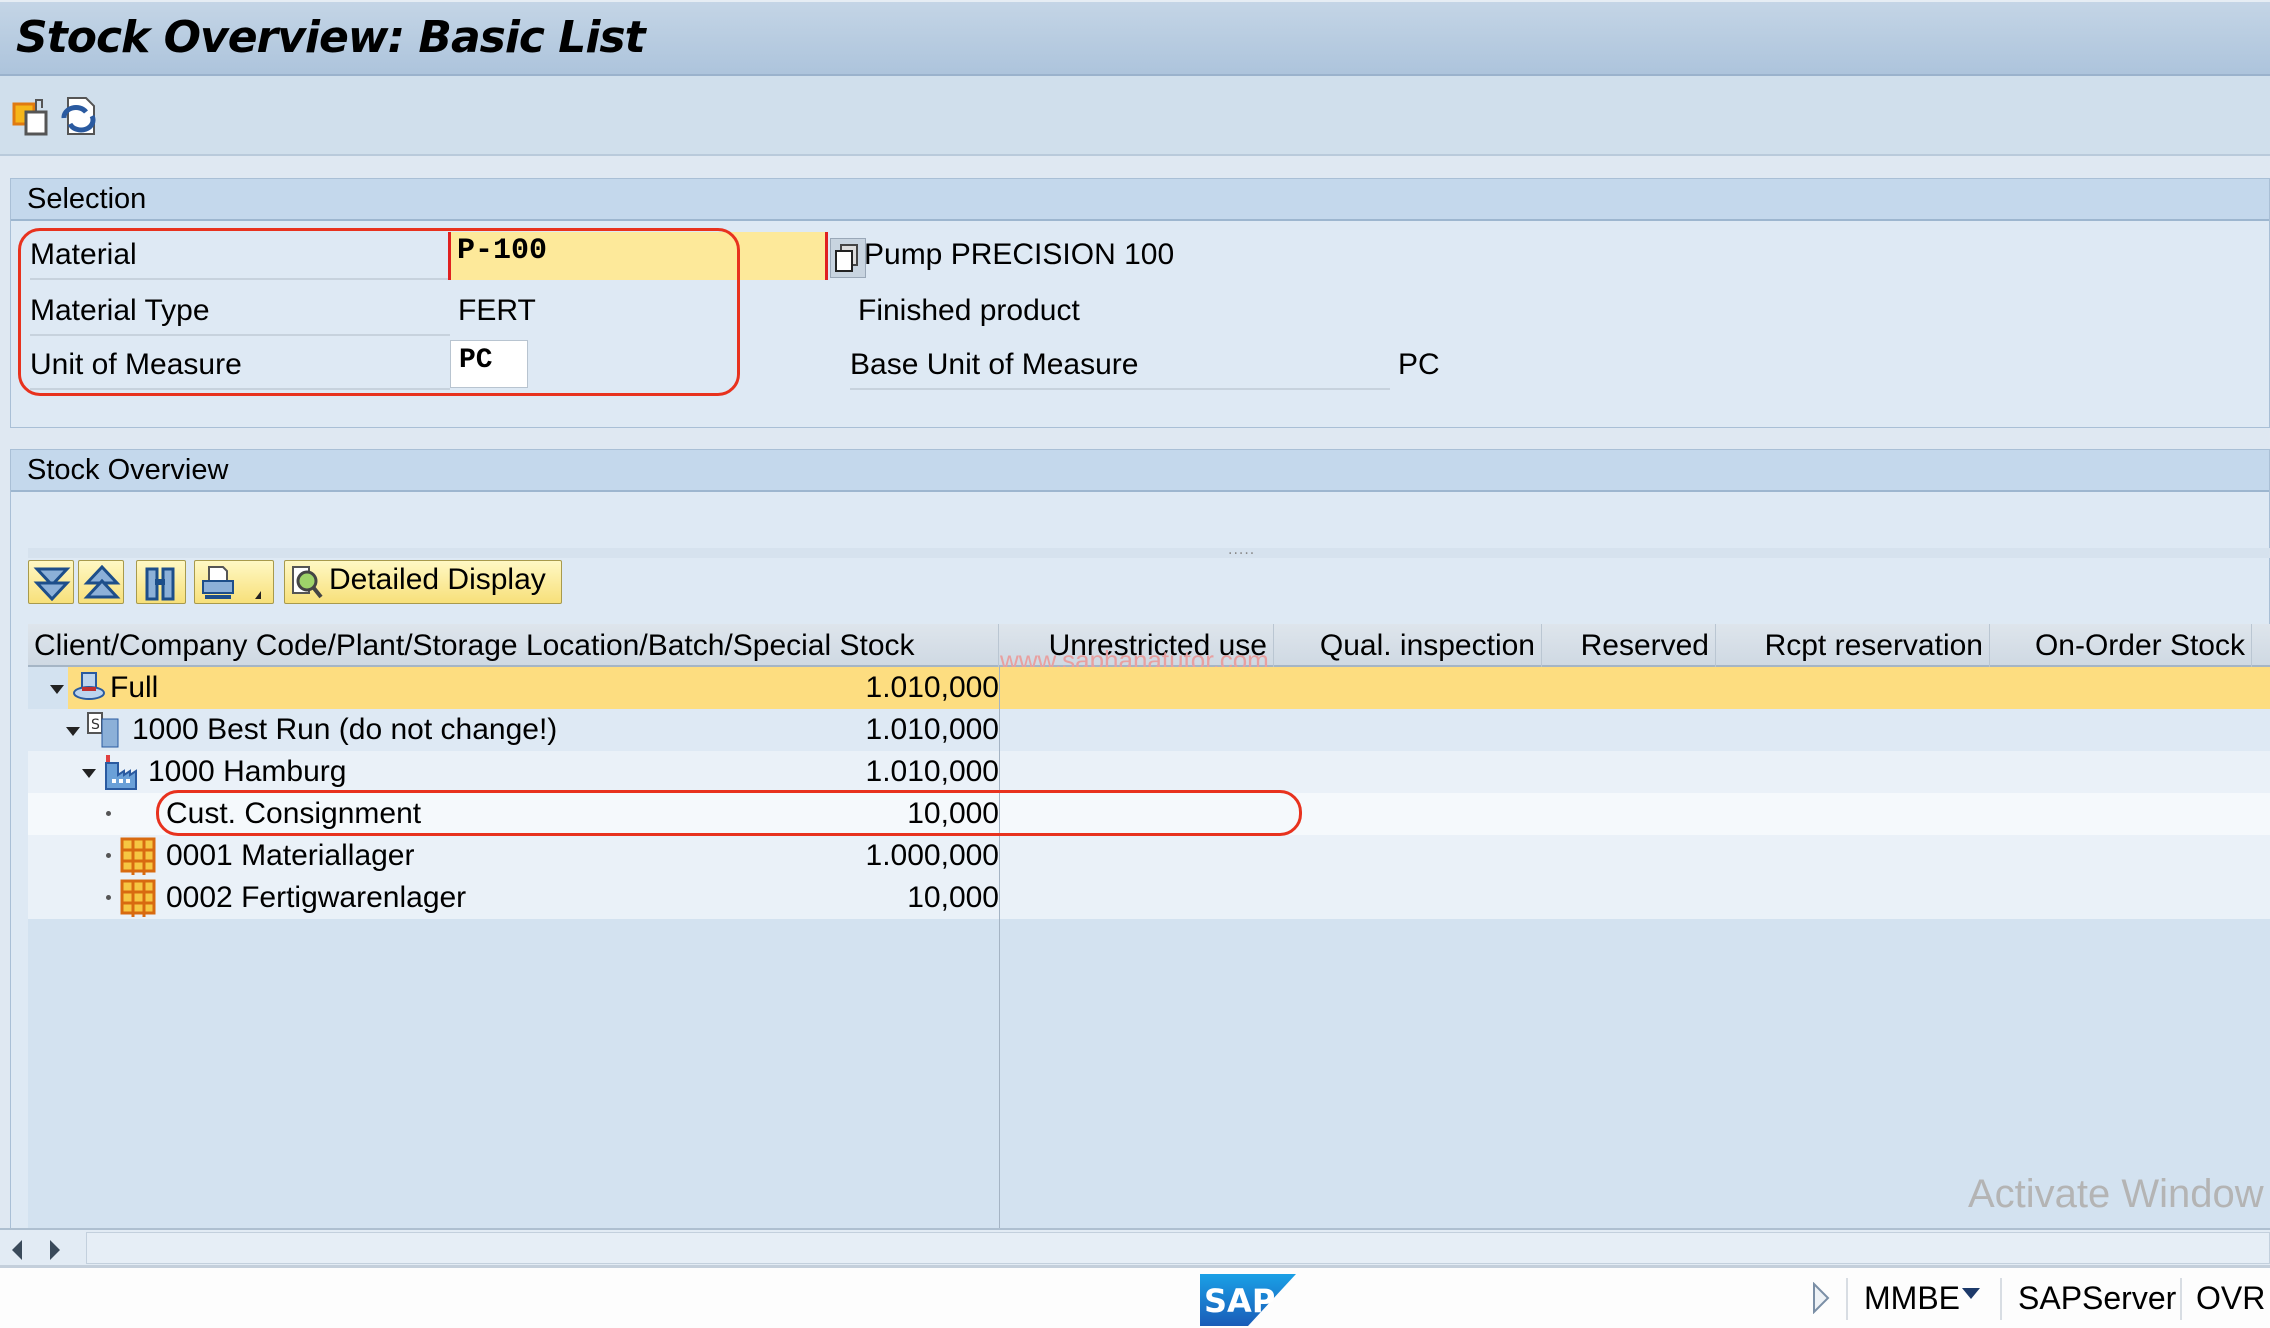 This screenshot has height=1328, width=2270. Describe the element at coordinates (969, 310) in the screenshot. I see `material-type-description: Finished product` at that location.